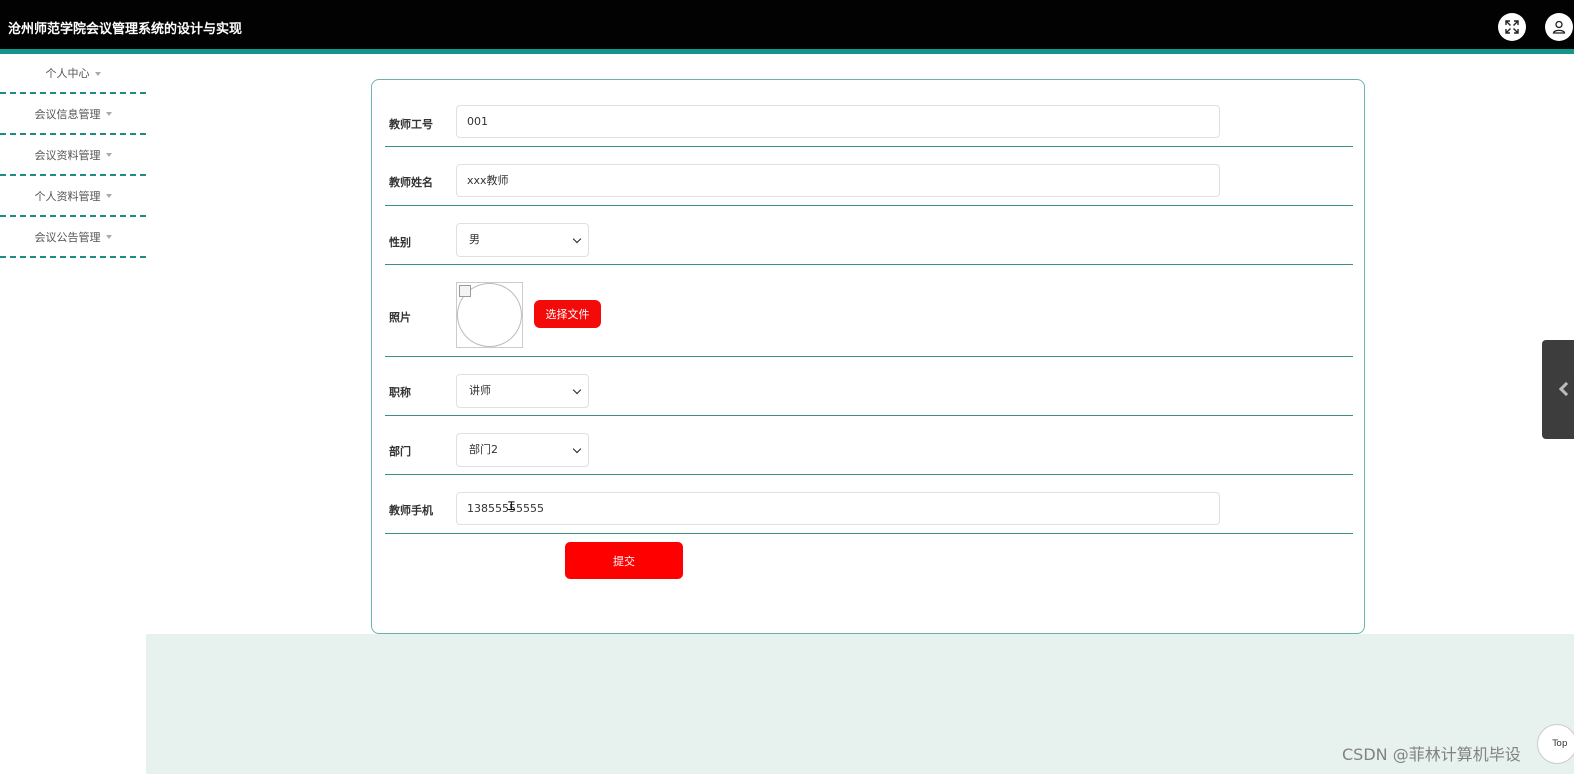 Image resolution: width=1574 pixels, height=774 pixels. I want to click on choose-file-button: 选择文件, so click(567, 314).